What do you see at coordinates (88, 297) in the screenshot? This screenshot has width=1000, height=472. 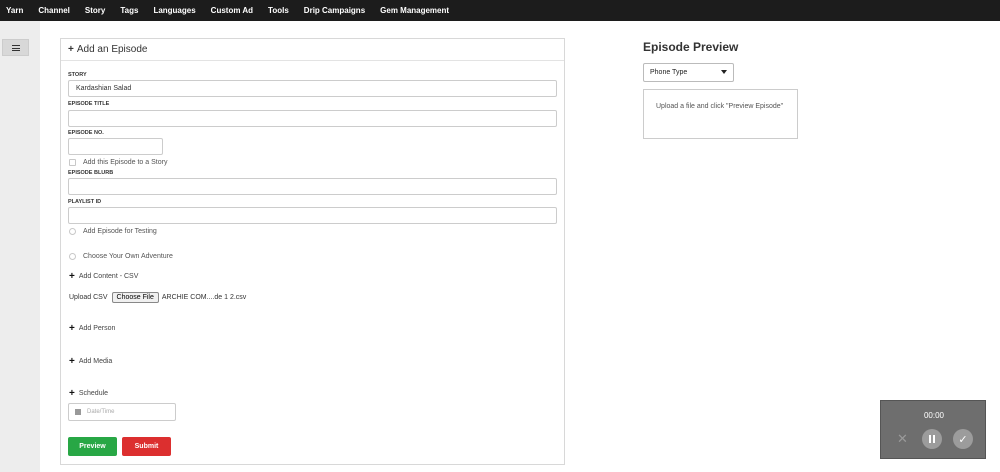 I see `upload-csv-label: Upload CSV` at bounding box center [88, 297].